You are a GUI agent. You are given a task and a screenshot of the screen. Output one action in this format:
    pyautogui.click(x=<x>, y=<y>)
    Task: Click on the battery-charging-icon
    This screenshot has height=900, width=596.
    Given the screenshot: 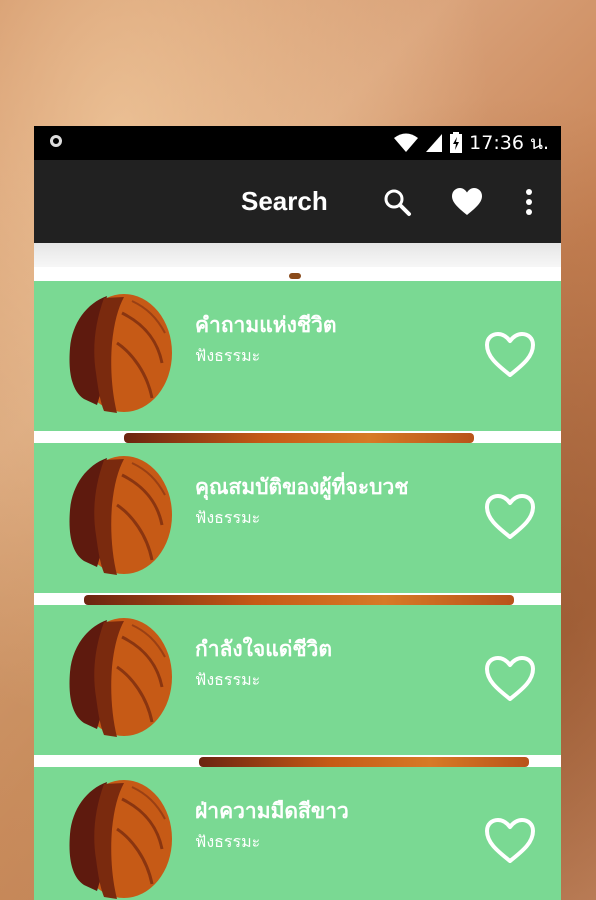 What is the action you would take?
    pyautogui.click(x=456, y=142)
    